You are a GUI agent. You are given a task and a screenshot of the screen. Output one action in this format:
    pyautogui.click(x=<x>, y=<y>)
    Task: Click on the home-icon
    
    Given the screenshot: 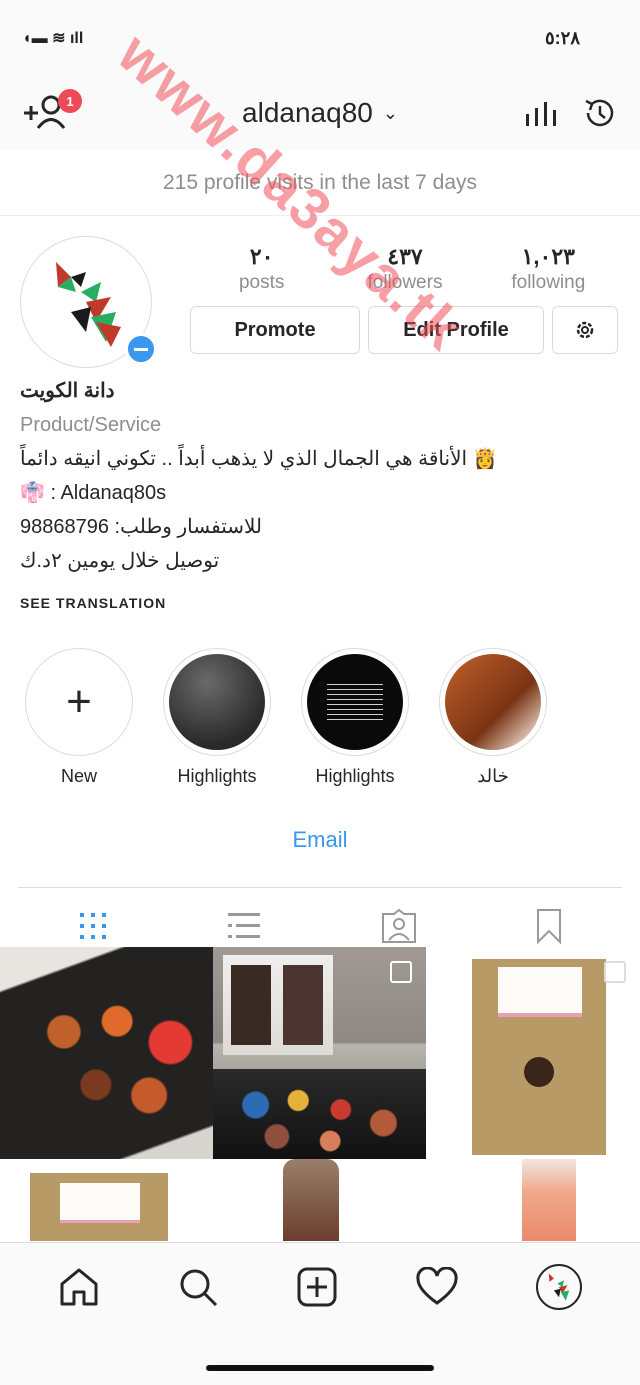 What is the action you would take?
    pyautogui.click(x=79, y=1287)
    